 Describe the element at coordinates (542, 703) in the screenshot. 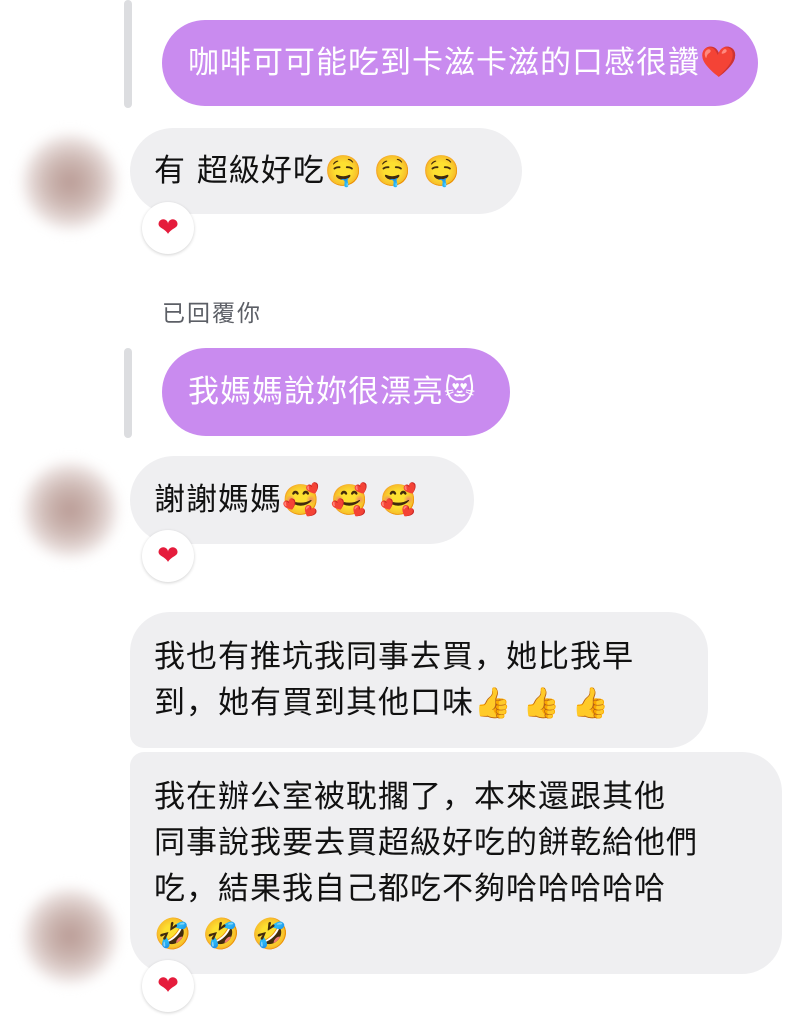

I see `thumbs-up-emoji: 👍 👍 👍` at that location.